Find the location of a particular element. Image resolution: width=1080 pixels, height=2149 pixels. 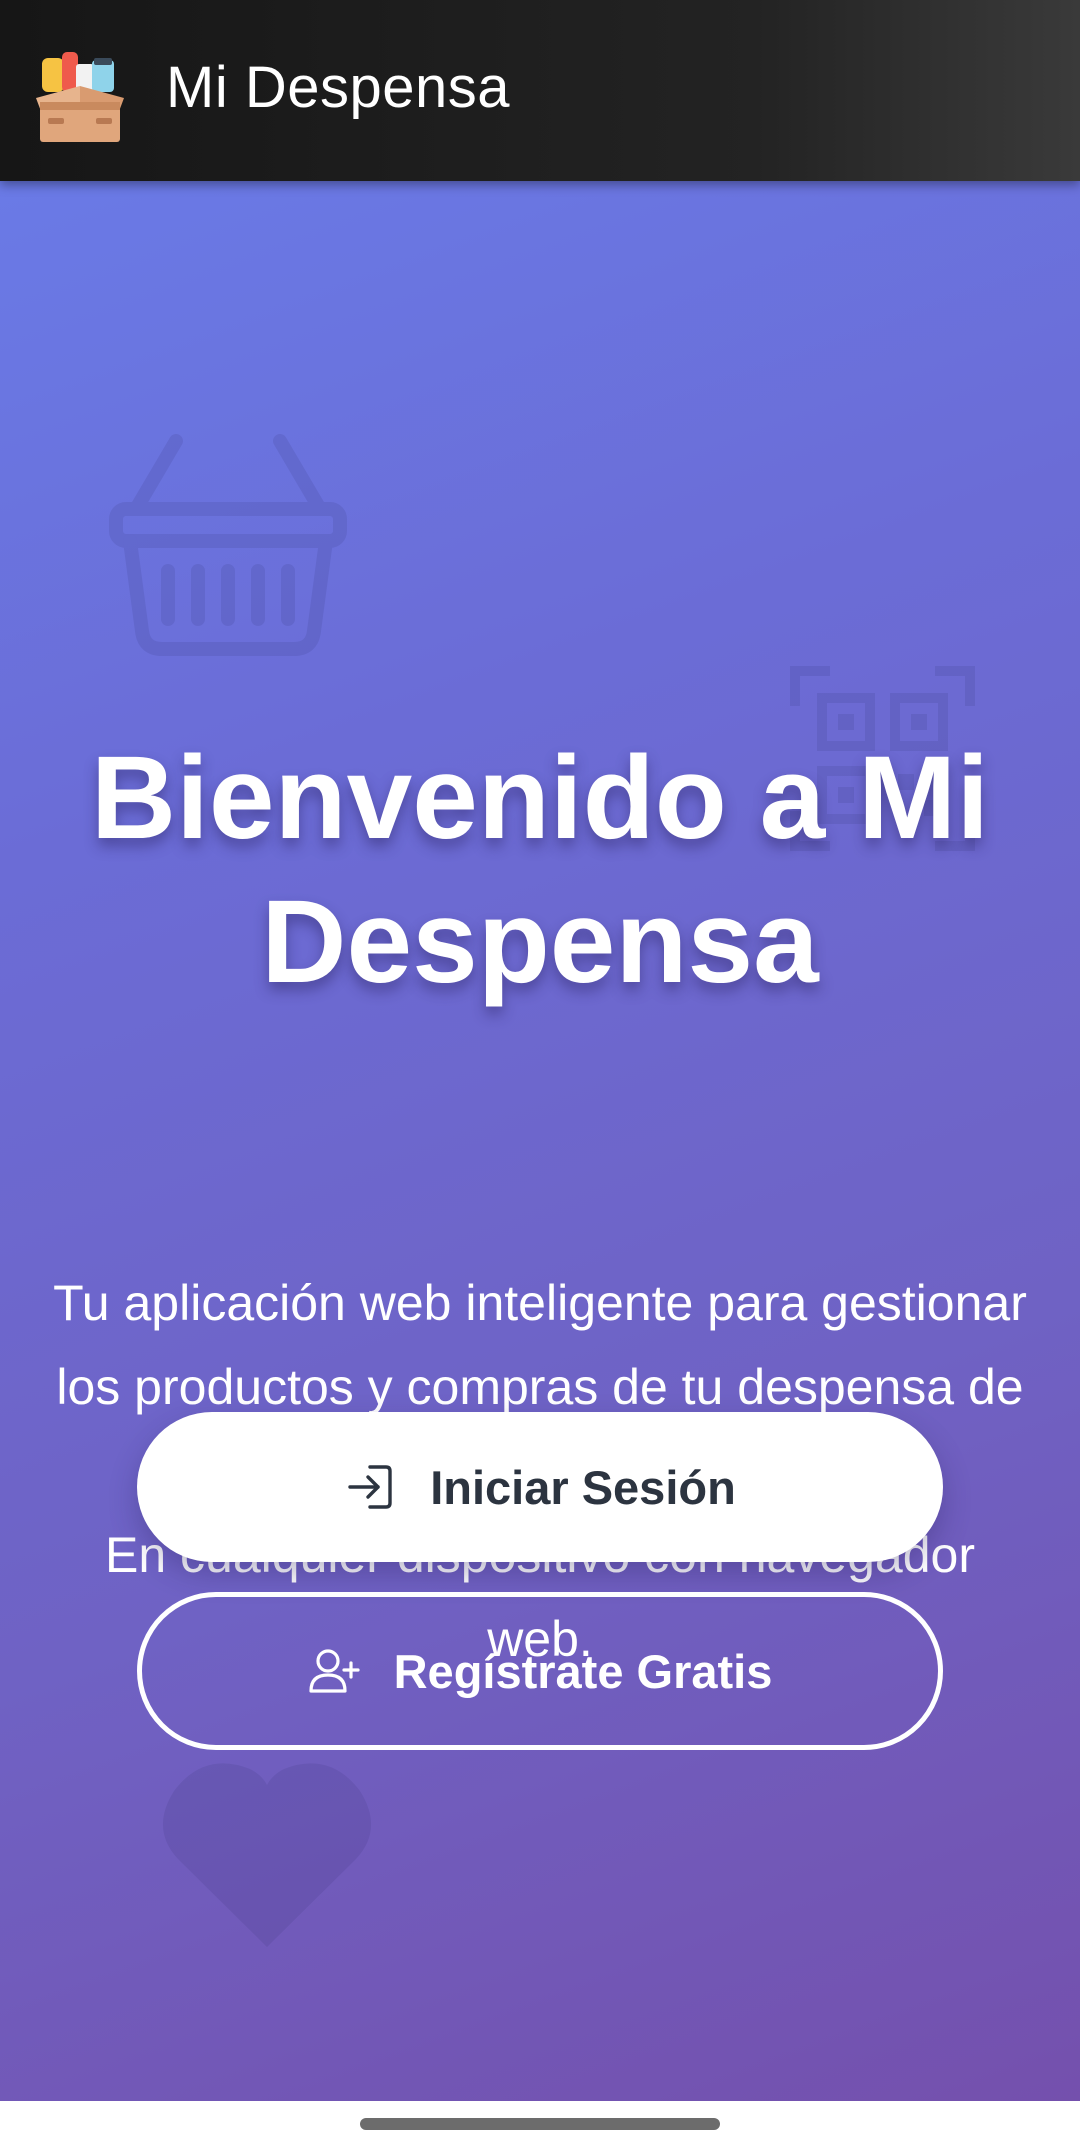

register-button: Regístrate Gratis is located at coordinates (540, 1671).